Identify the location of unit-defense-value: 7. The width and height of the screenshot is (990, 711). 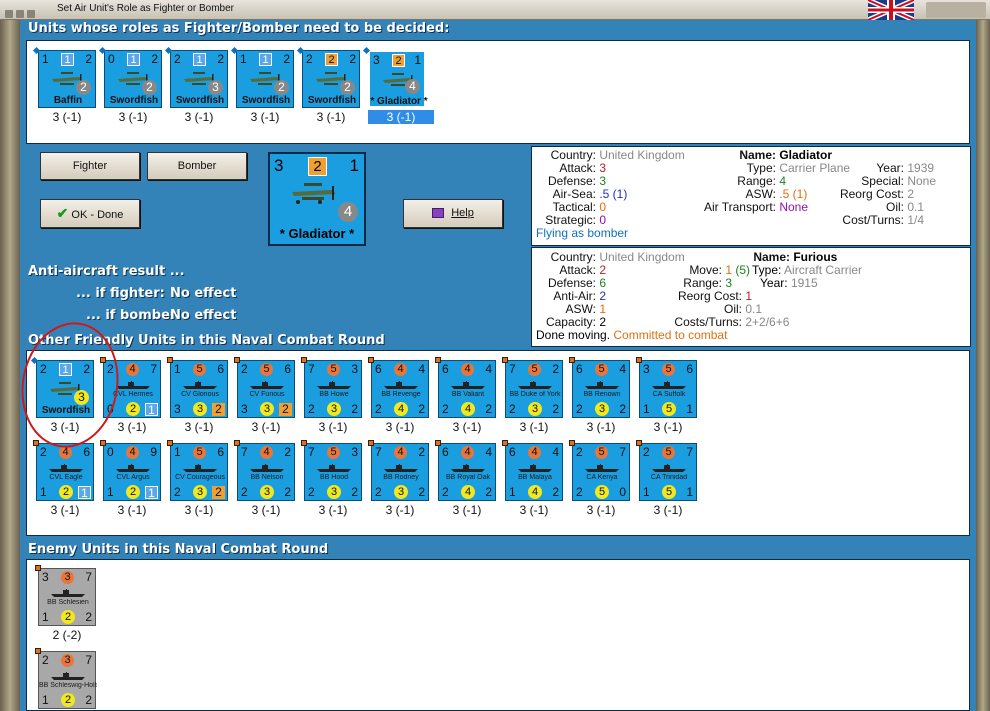
(153, 369).